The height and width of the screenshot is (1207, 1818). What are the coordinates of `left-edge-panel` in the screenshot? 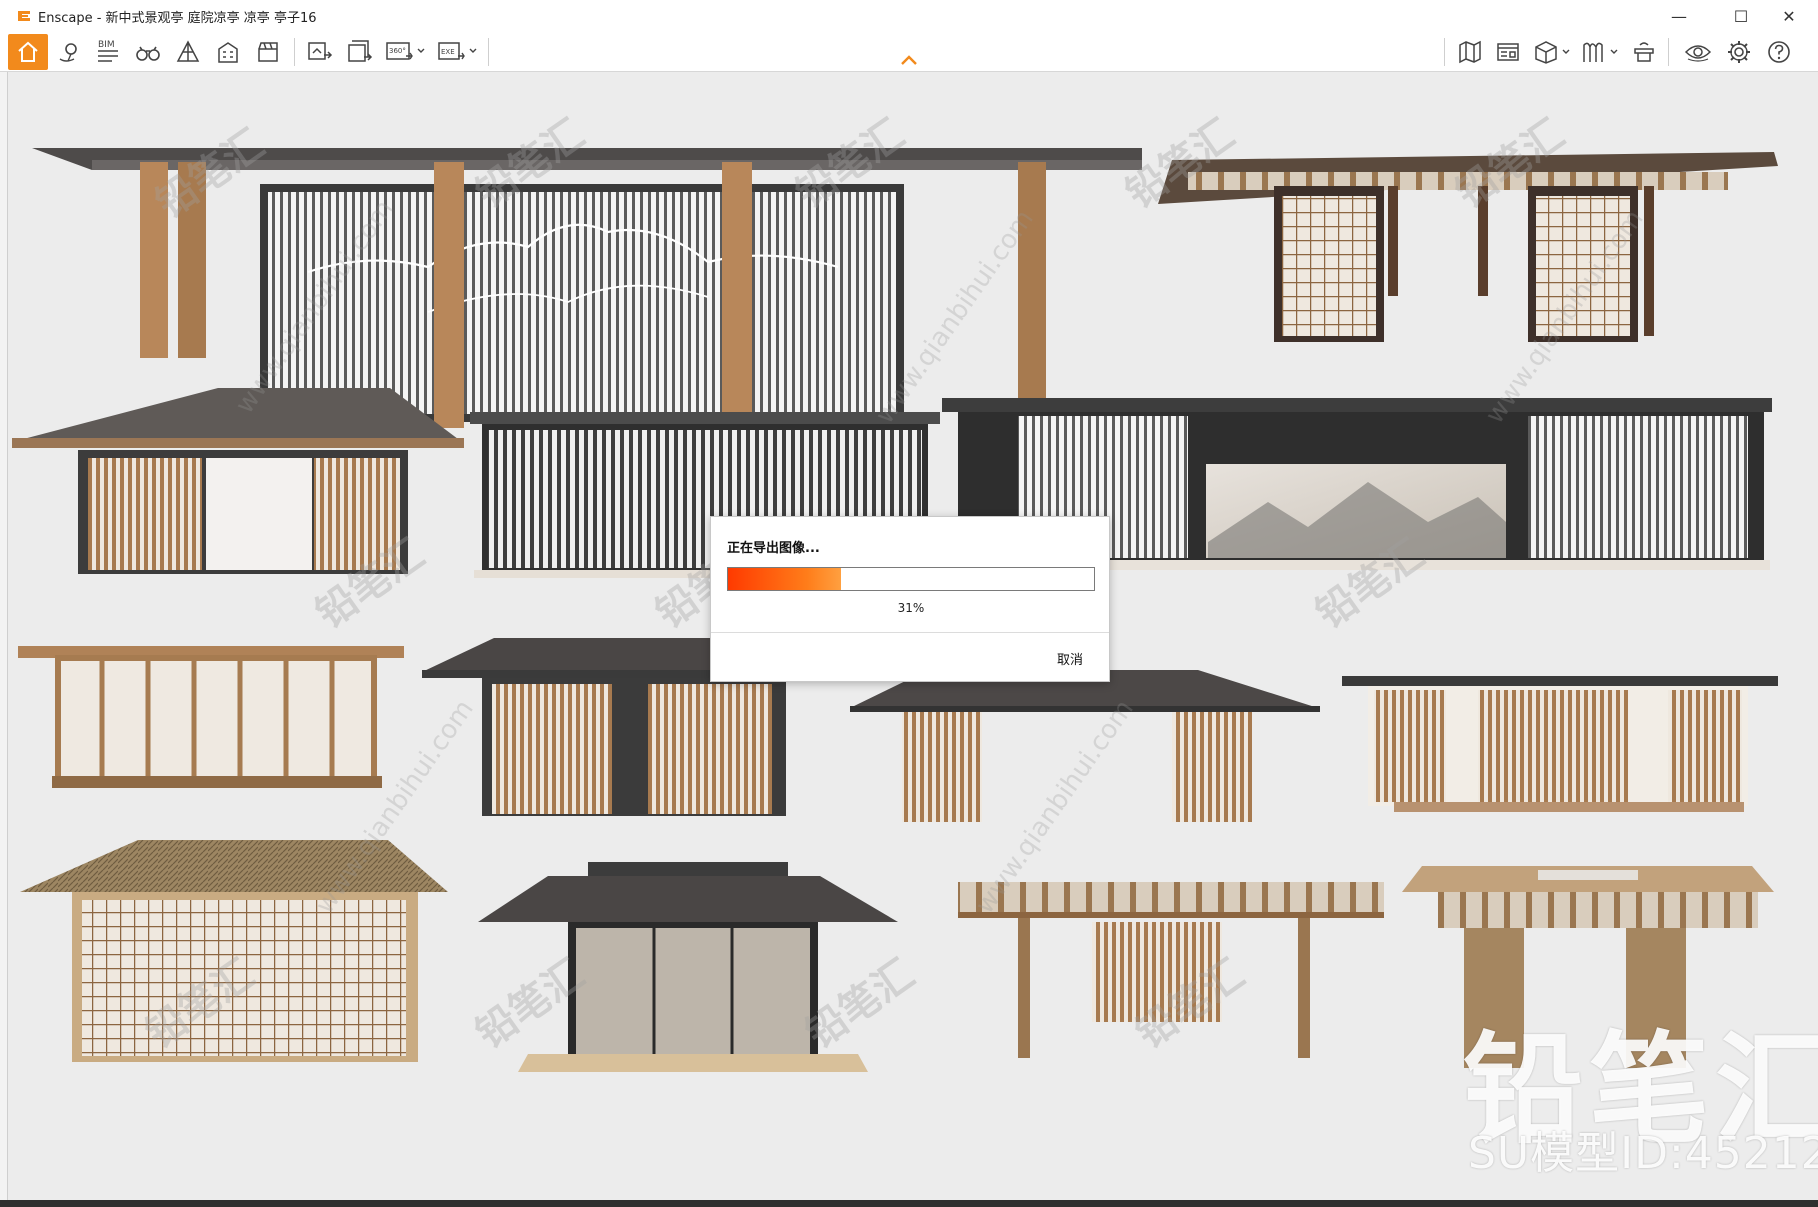 It's located at (4, 636).